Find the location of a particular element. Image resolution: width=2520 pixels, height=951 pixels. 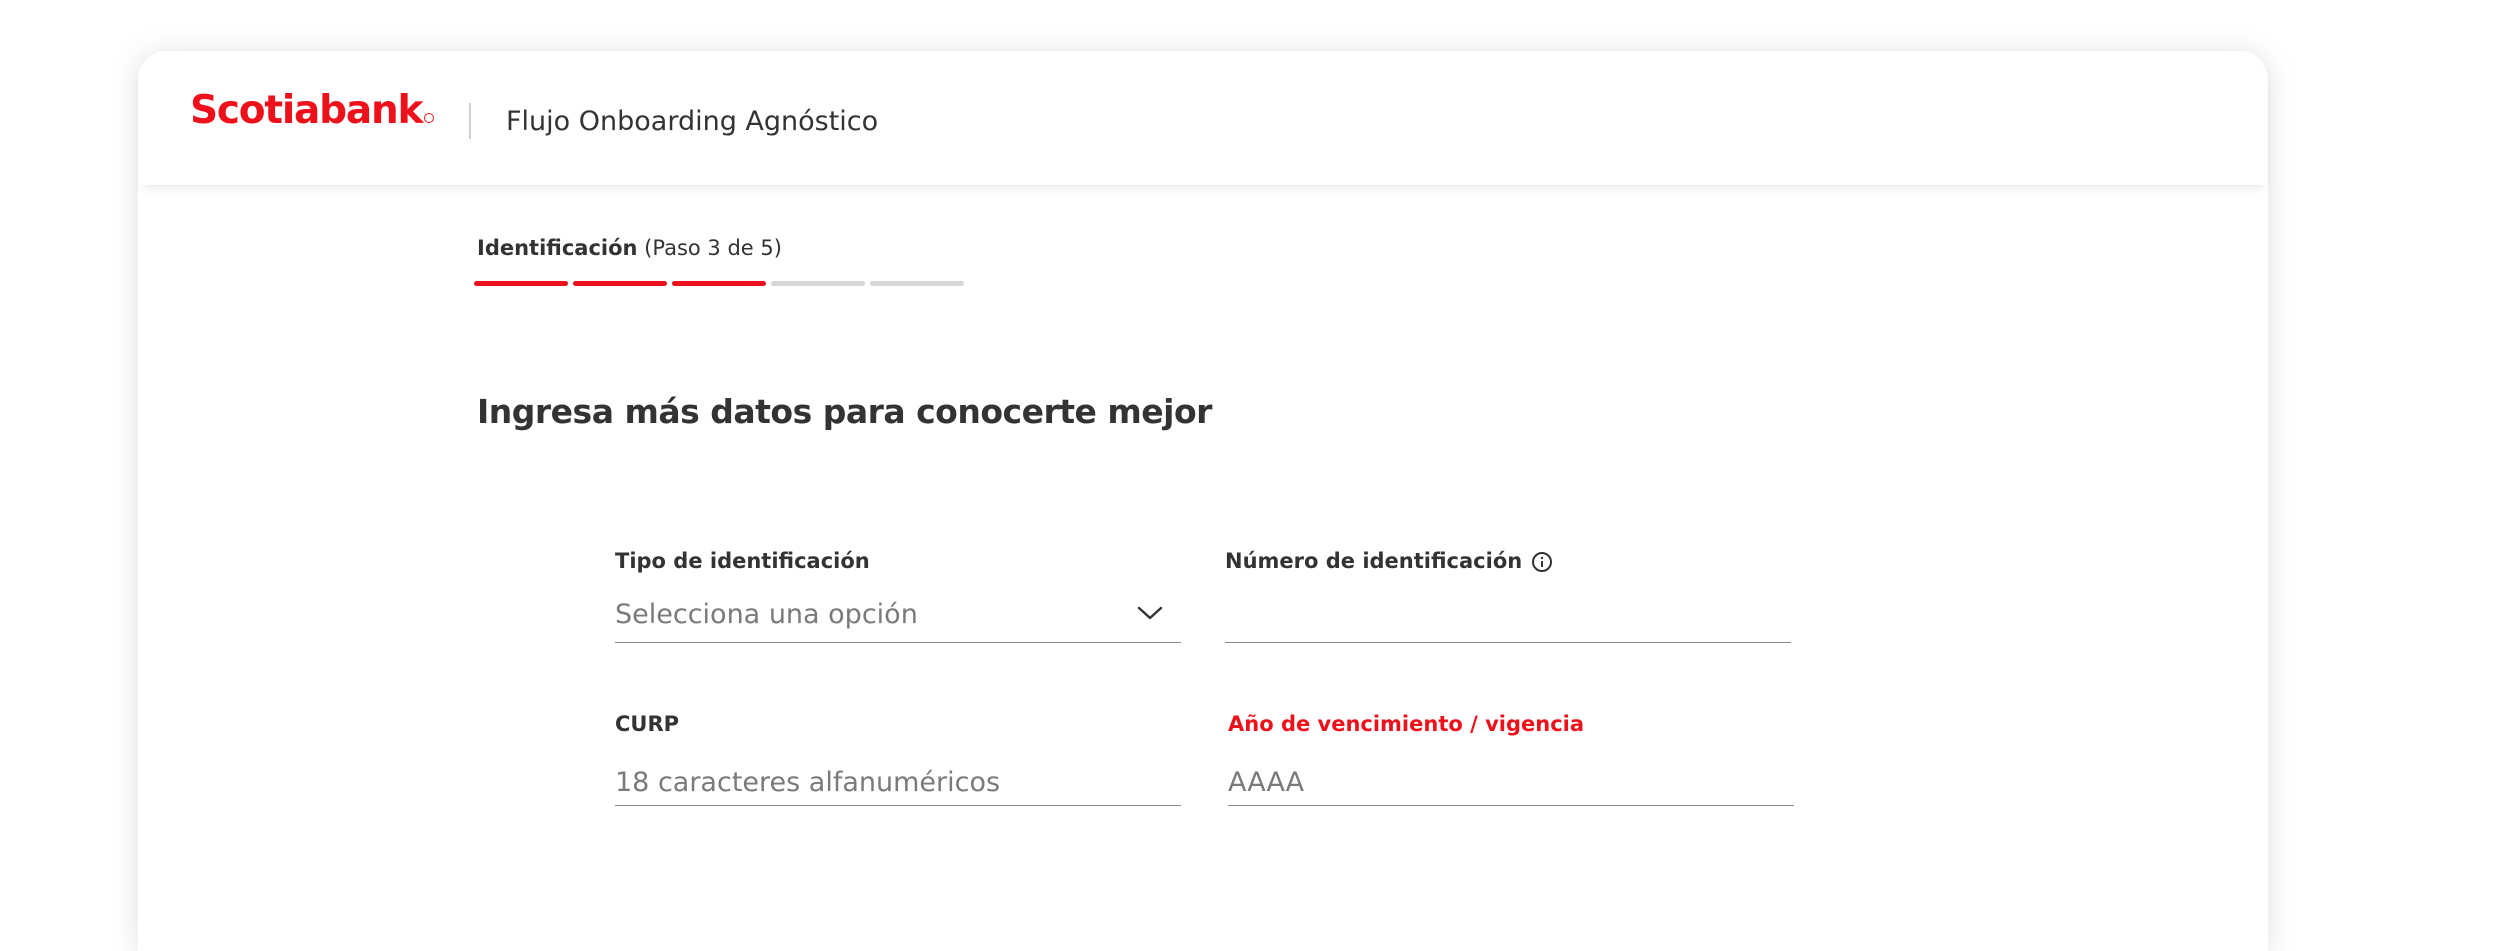

curp-label: CURP is located at coordinates (898, 725).